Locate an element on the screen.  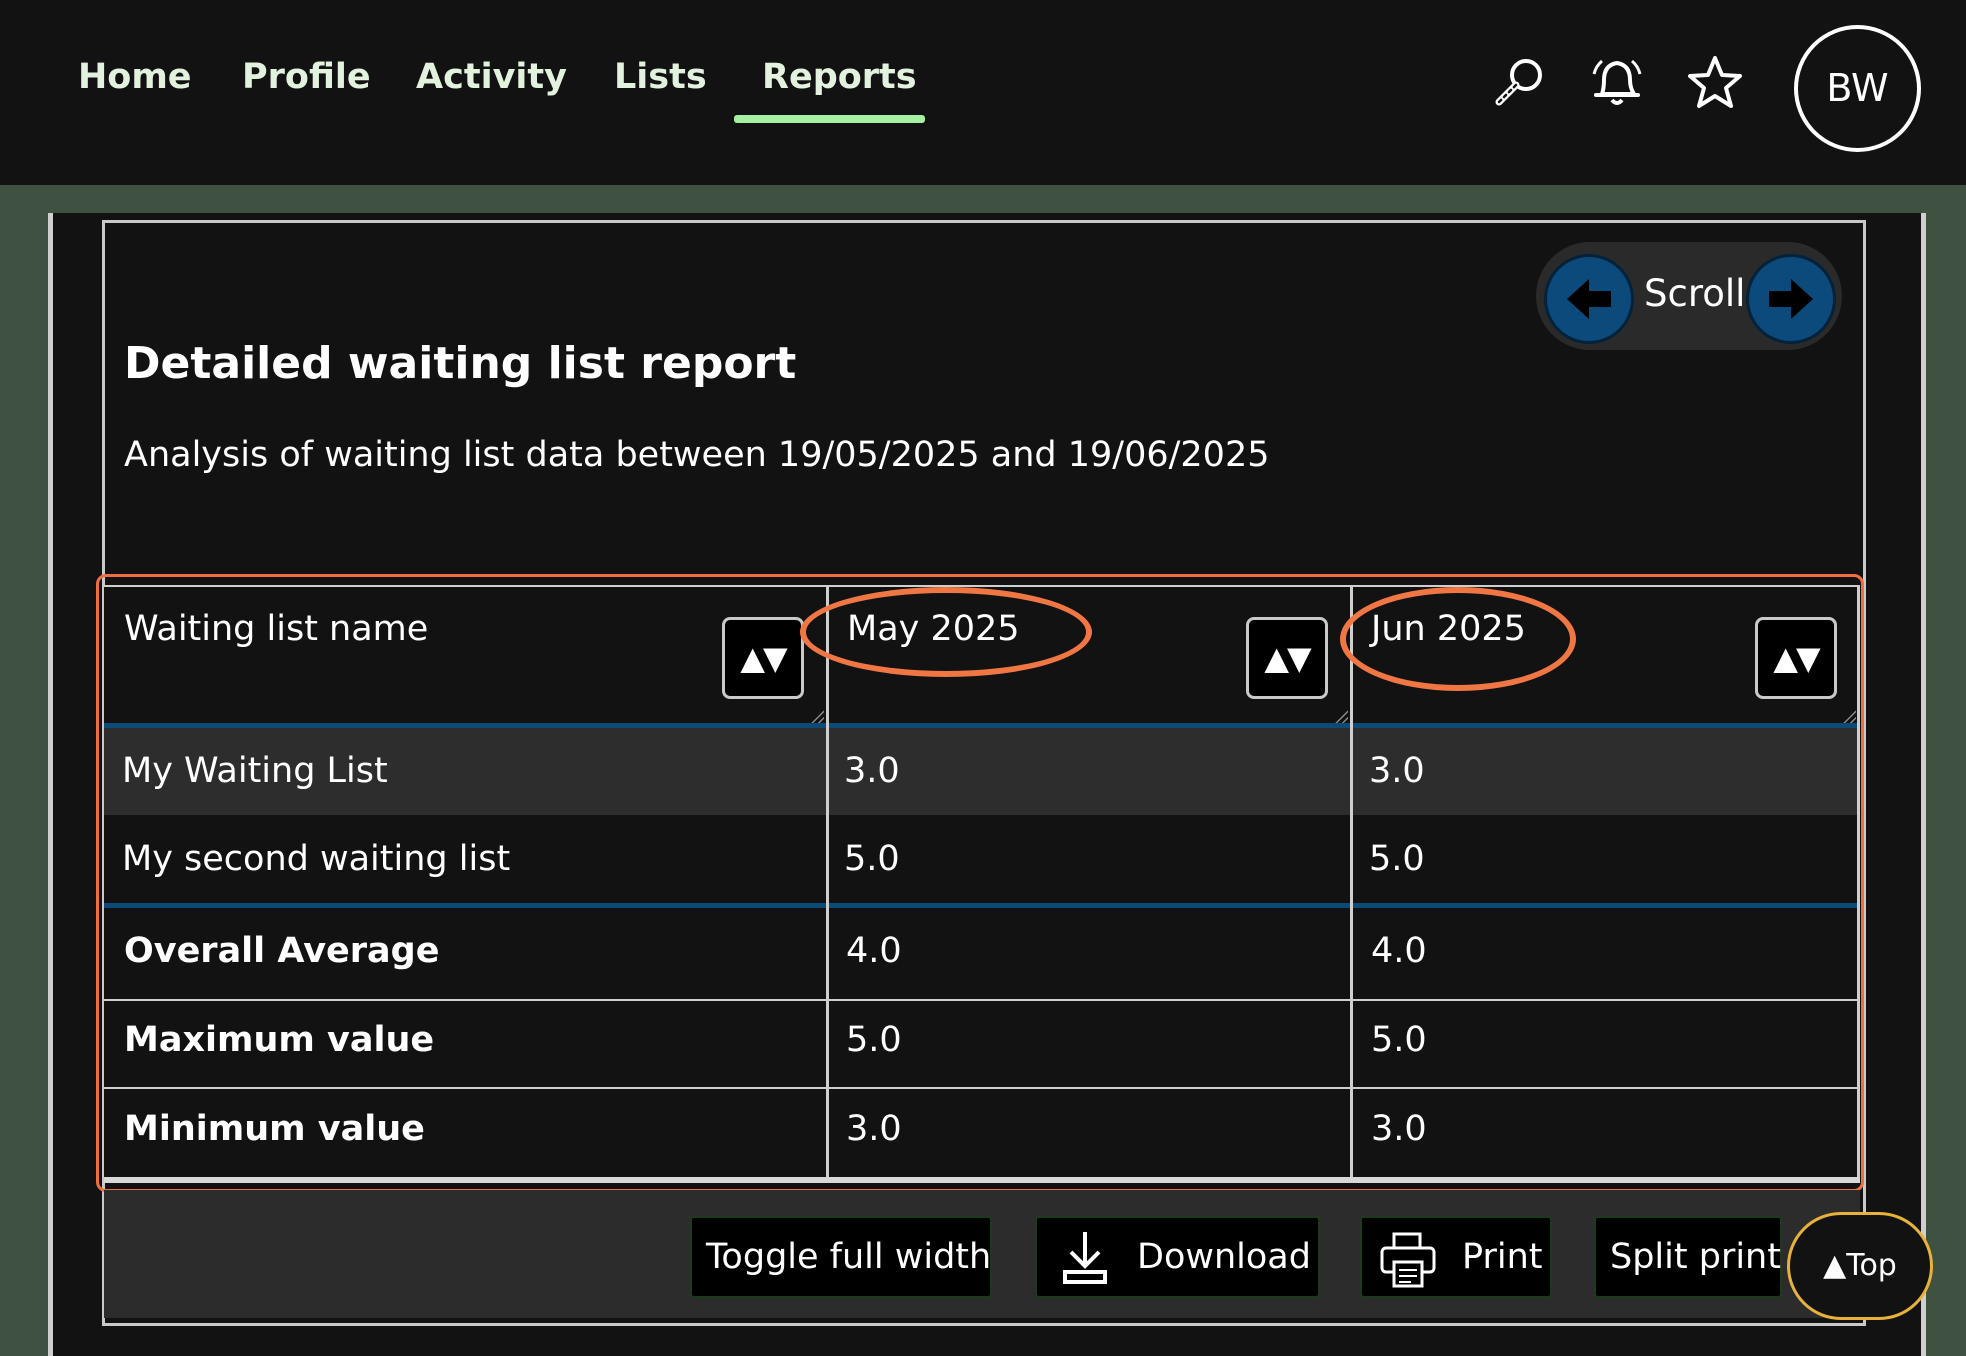
back-to-top-button: ▲Top is located at coordinates (1860, 1266).